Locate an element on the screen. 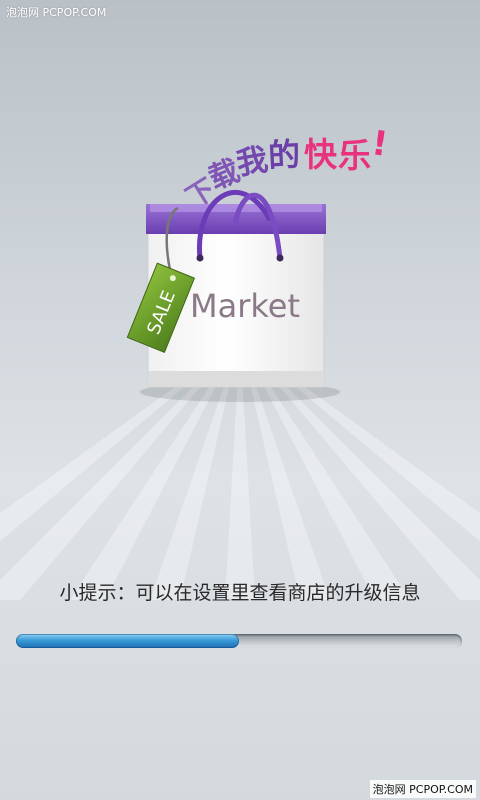  status-watermark-bottom: 泡泡网 PCPOP.COM is located at coordinates (422, 789).